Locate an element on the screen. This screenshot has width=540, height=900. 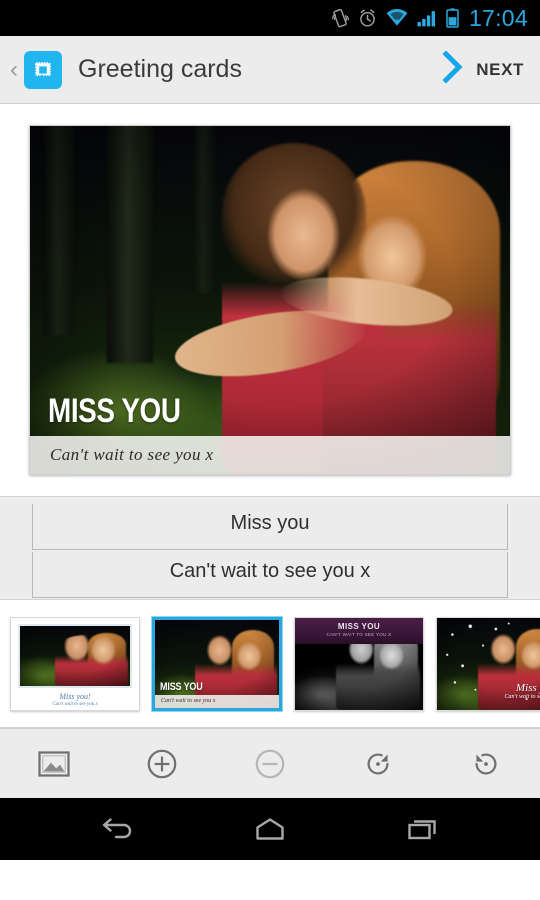
stamp-icon is located at coordinates (43, 69).